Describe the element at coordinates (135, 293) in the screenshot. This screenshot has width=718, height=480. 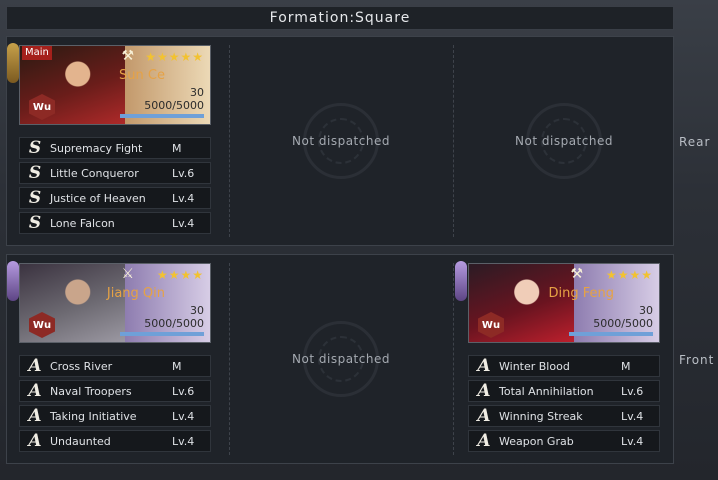
I see `hero-name: Jiang Qin` at that location.